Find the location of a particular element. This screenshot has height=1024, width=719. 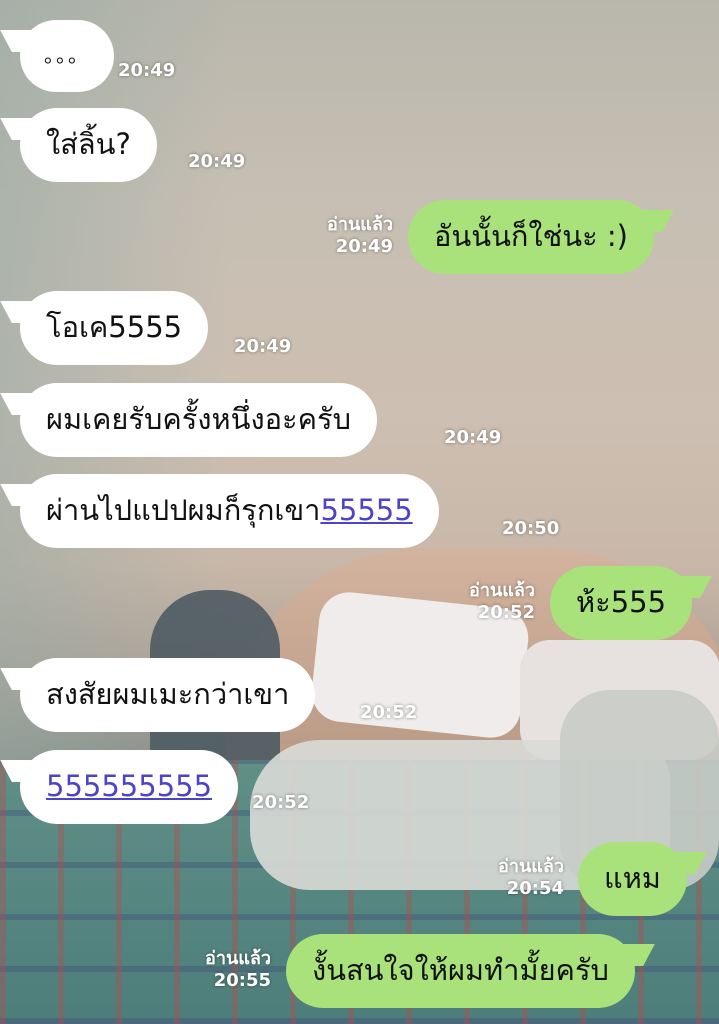

message-link: 555555555 is located at coordinates (129, 786).